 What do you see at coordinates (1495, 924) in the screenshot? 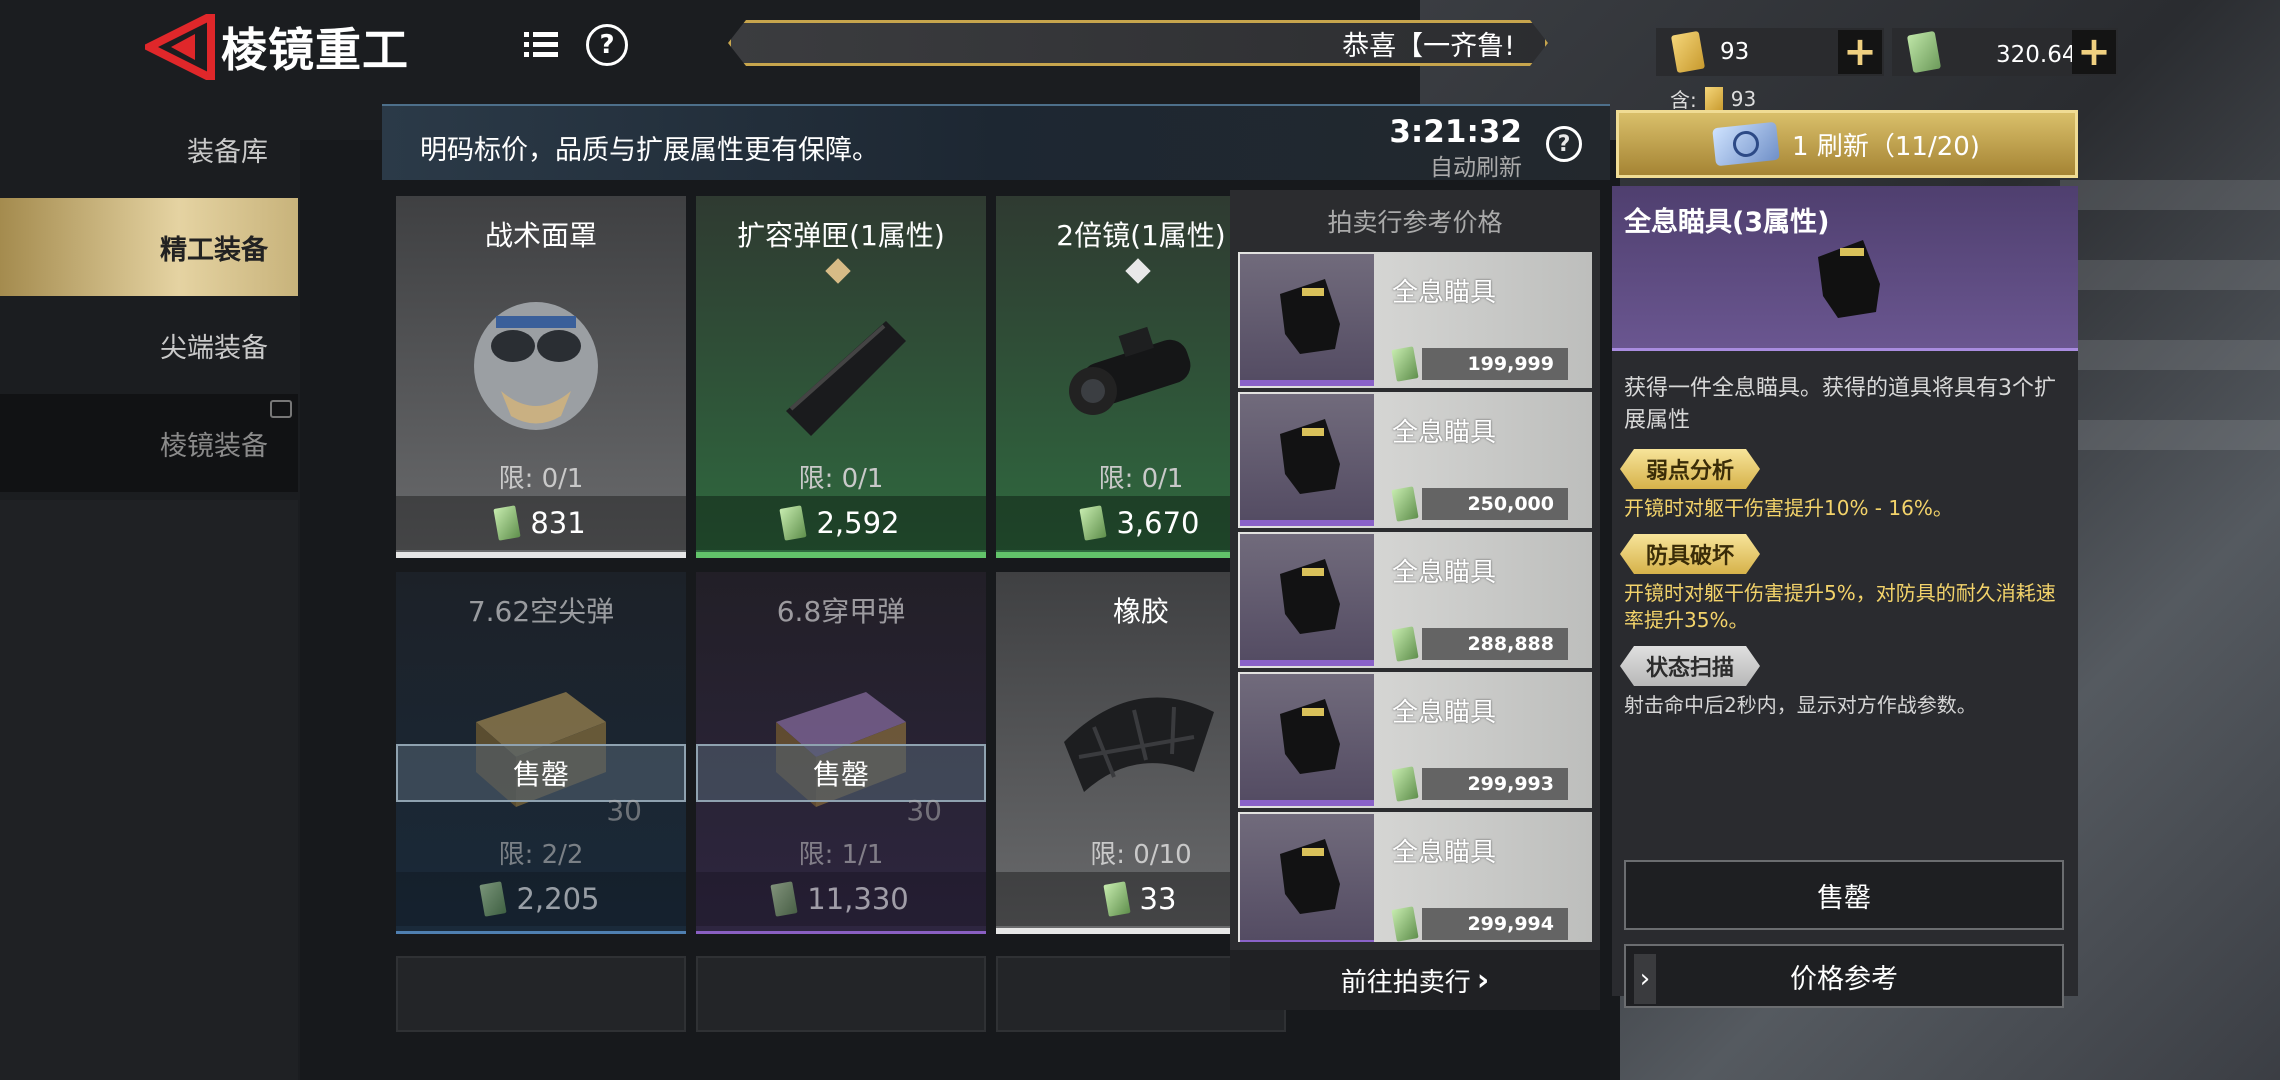
I see `auction-price: 299,994` at bounding box center [1495, 924].